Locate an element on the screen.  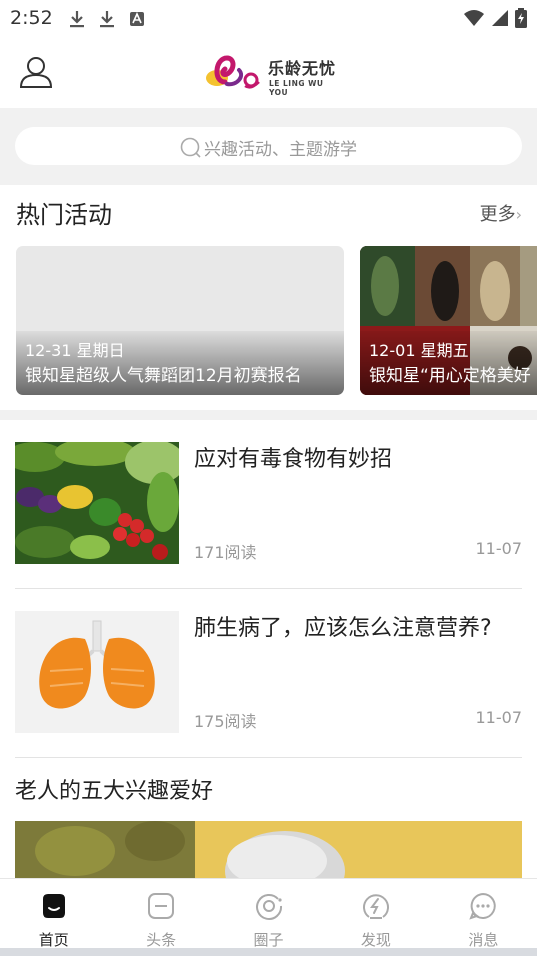
article-title: 应对有毒食物有妙招 is located at coordinates (293, 459).